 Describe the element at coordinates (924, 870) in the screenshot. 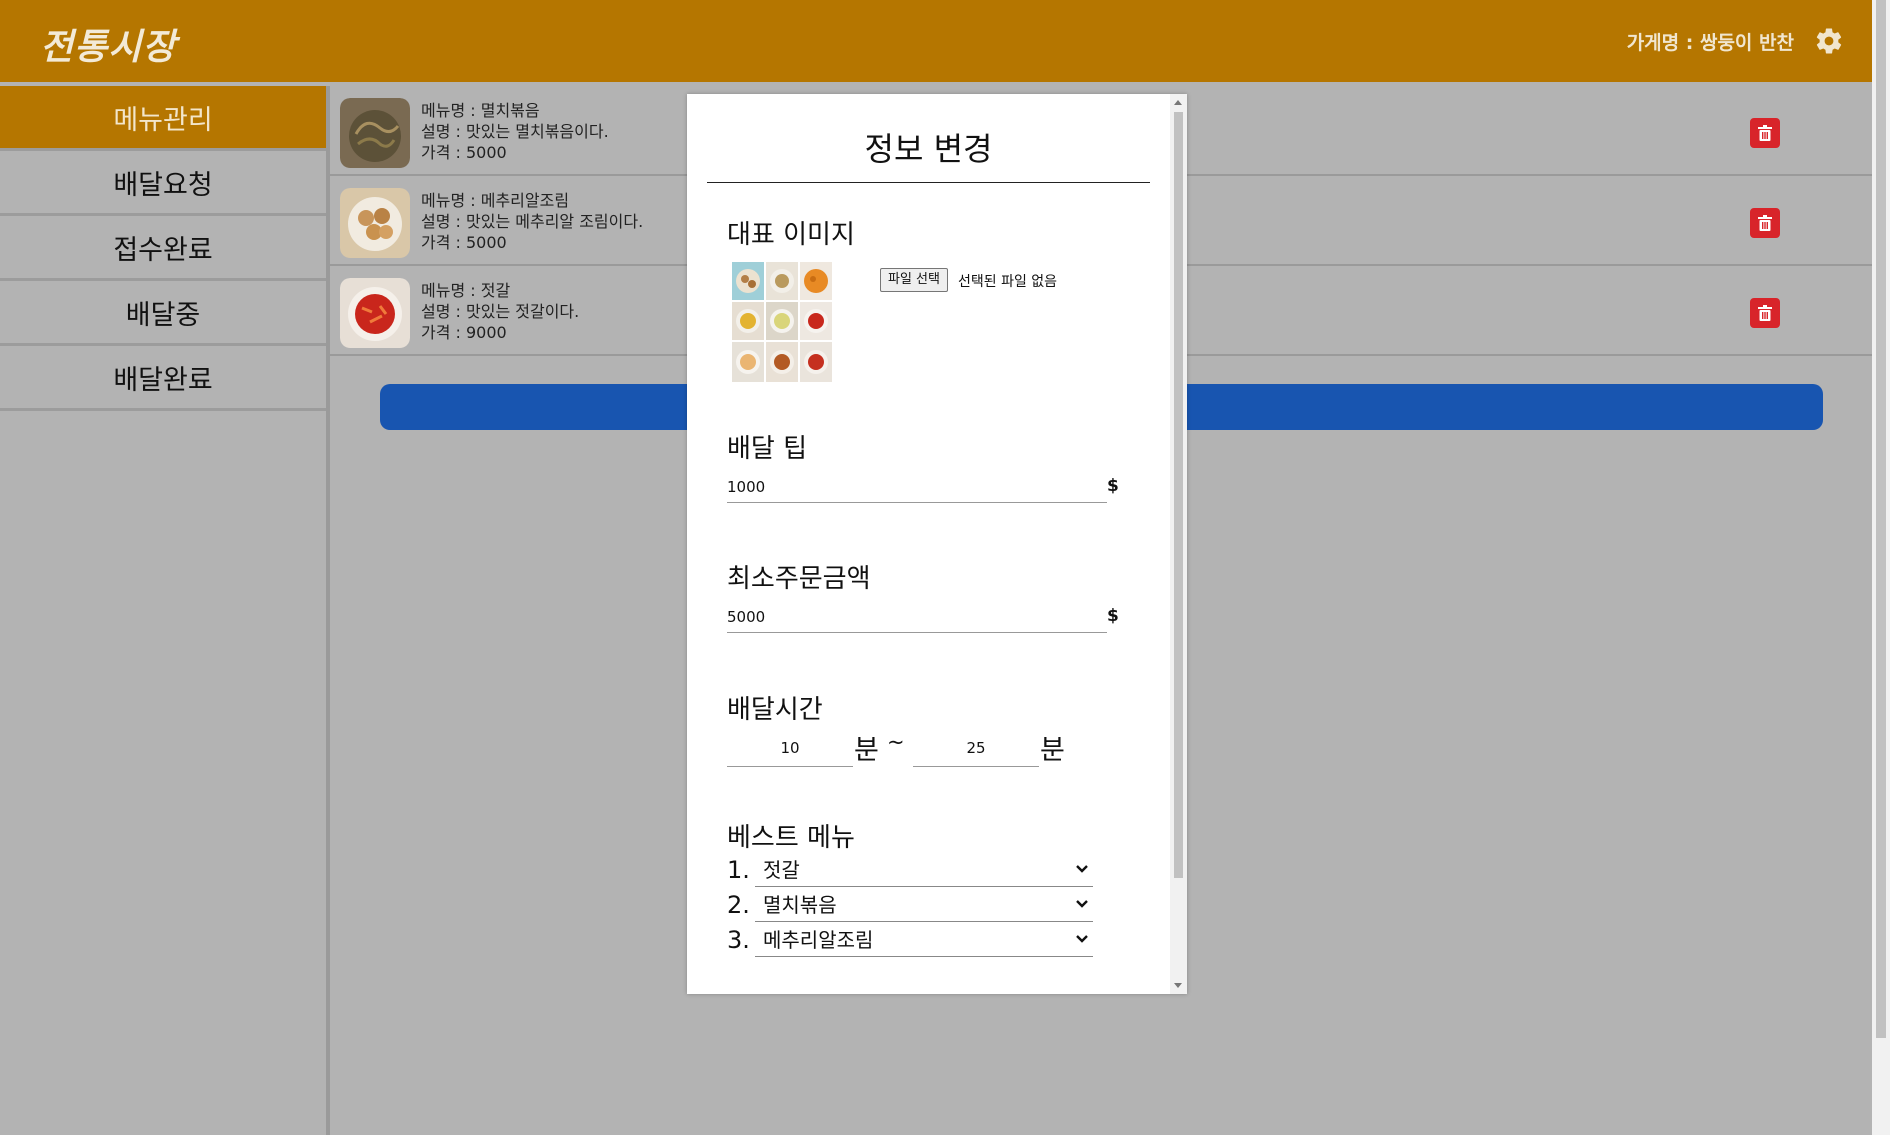

I see `best-menu-select-1: 젓갈` at that location.